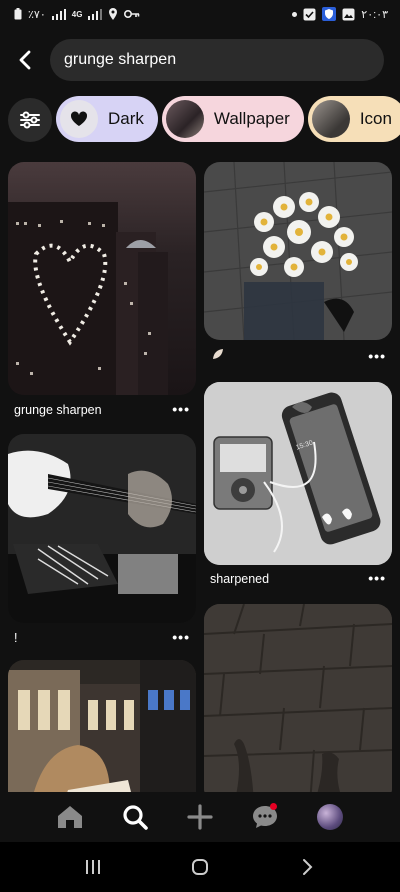 Image resolution: width=400 pixels, height=892 pixels. I want to click on building-photo, so click(88, 298).